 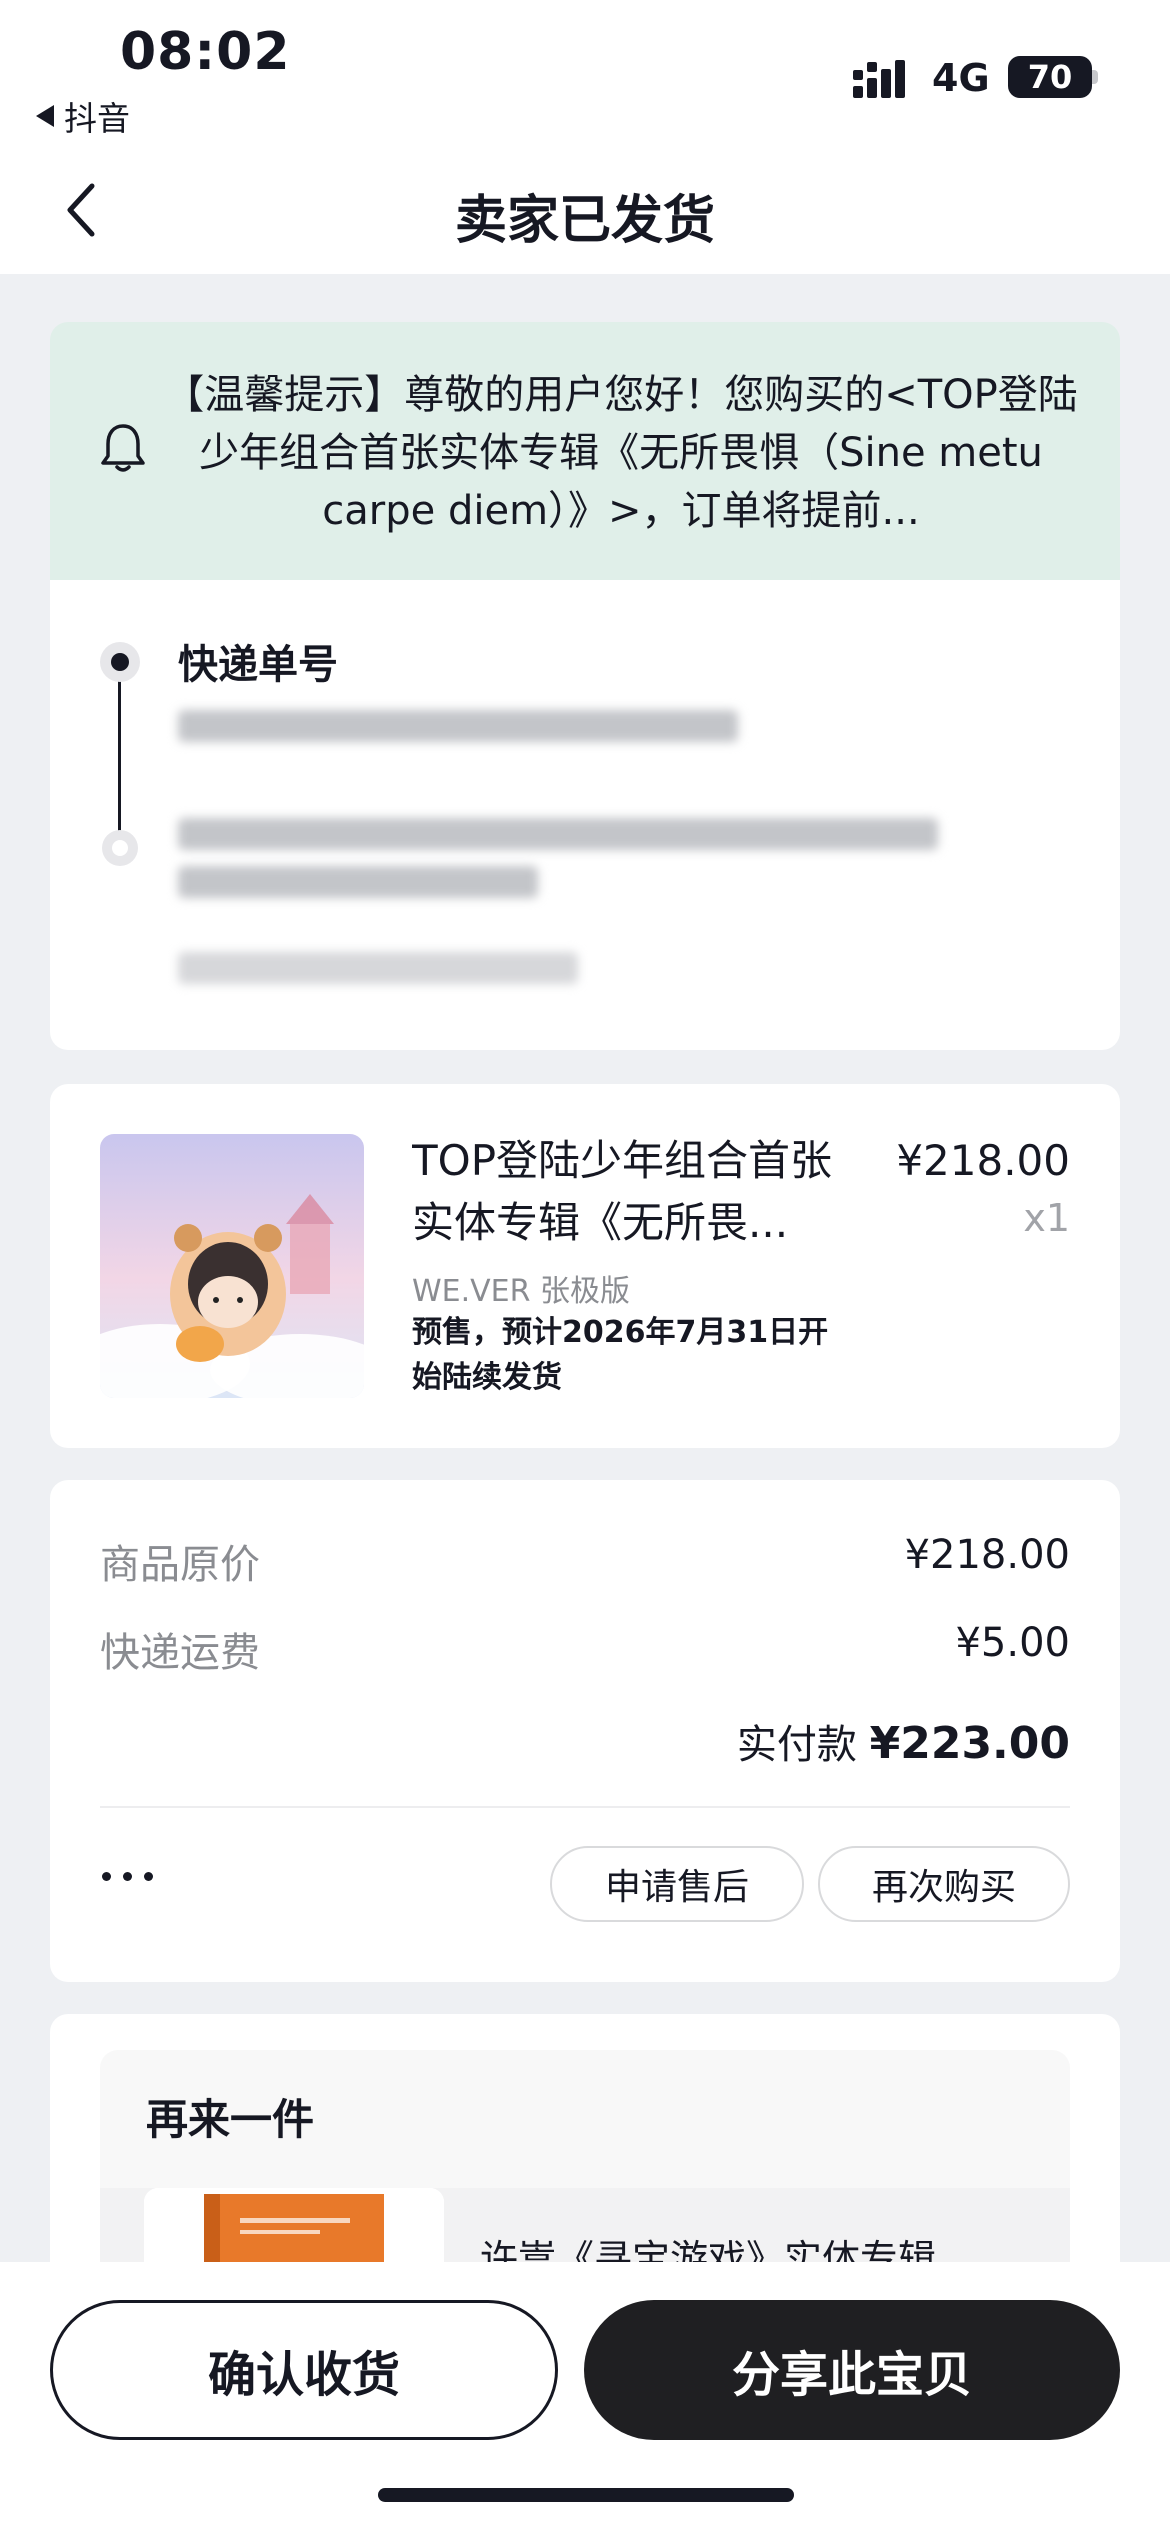 What do you see at coordinates (1012, 1643) in the screenshot?
I see `shipping-value: ¥5.00` at bounding box center [1012, 1643].